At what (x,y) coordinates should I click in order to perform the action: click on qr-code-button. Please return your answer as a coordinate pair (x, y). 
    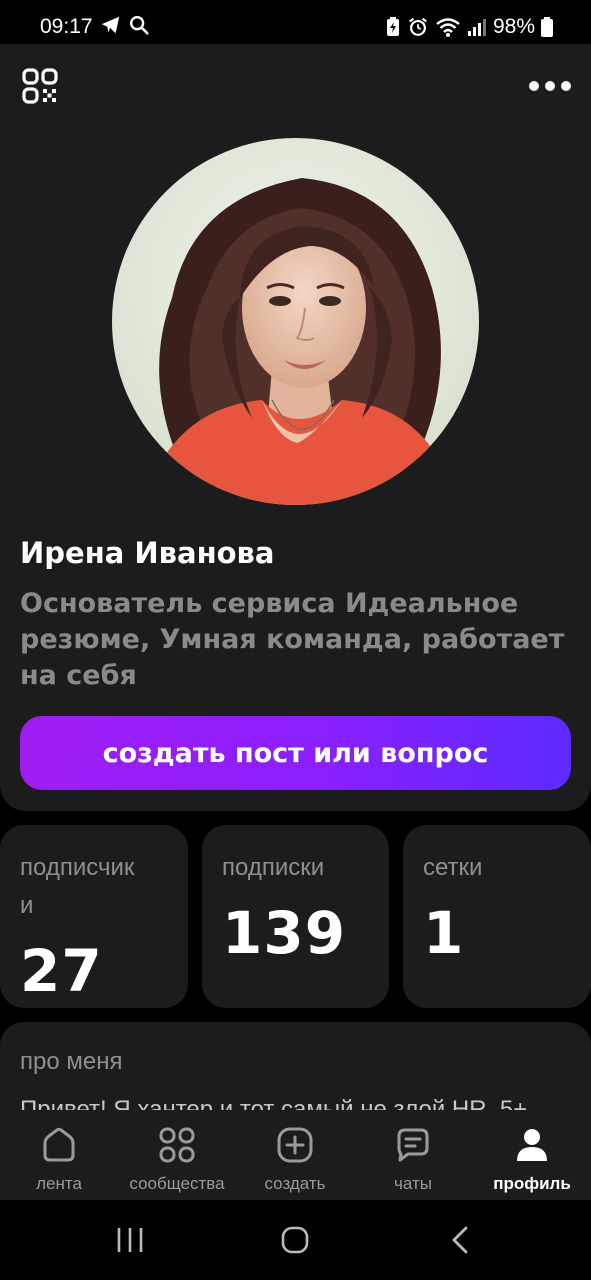
    Looking at the image, I should click on (40, 86).